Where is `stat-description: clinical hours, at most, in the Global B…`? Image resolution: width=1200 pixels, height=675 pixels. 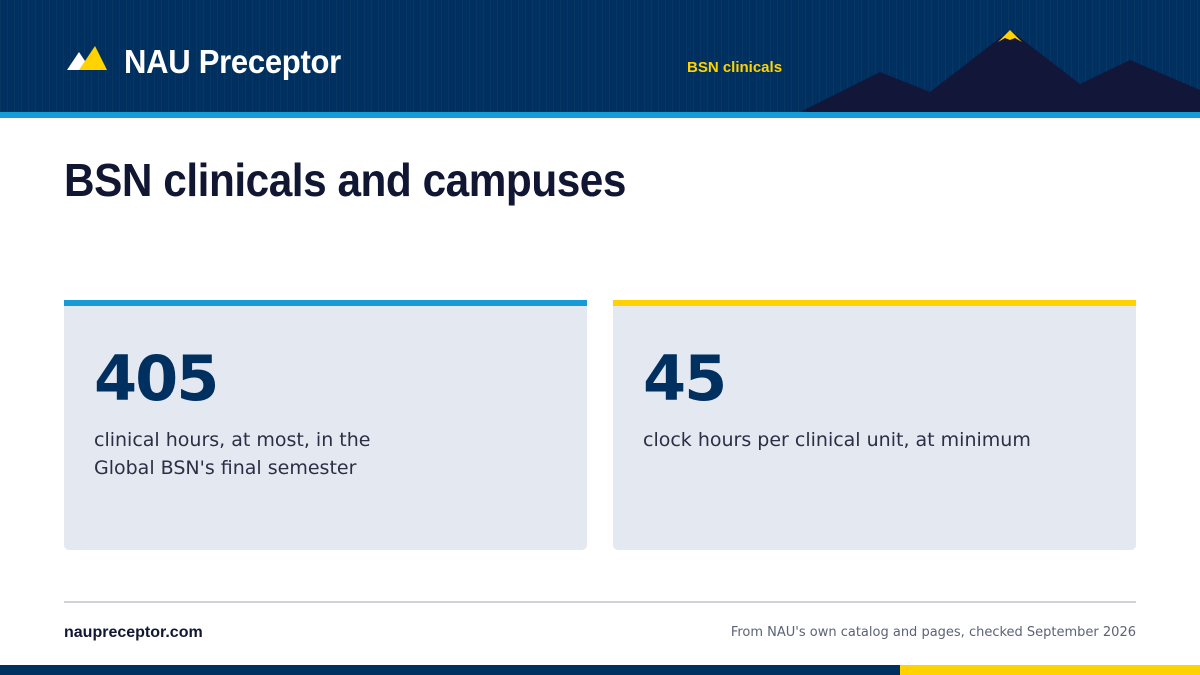
stat-description: clinical hours, at most, in the Global B… is located at coordinates (232, 454).